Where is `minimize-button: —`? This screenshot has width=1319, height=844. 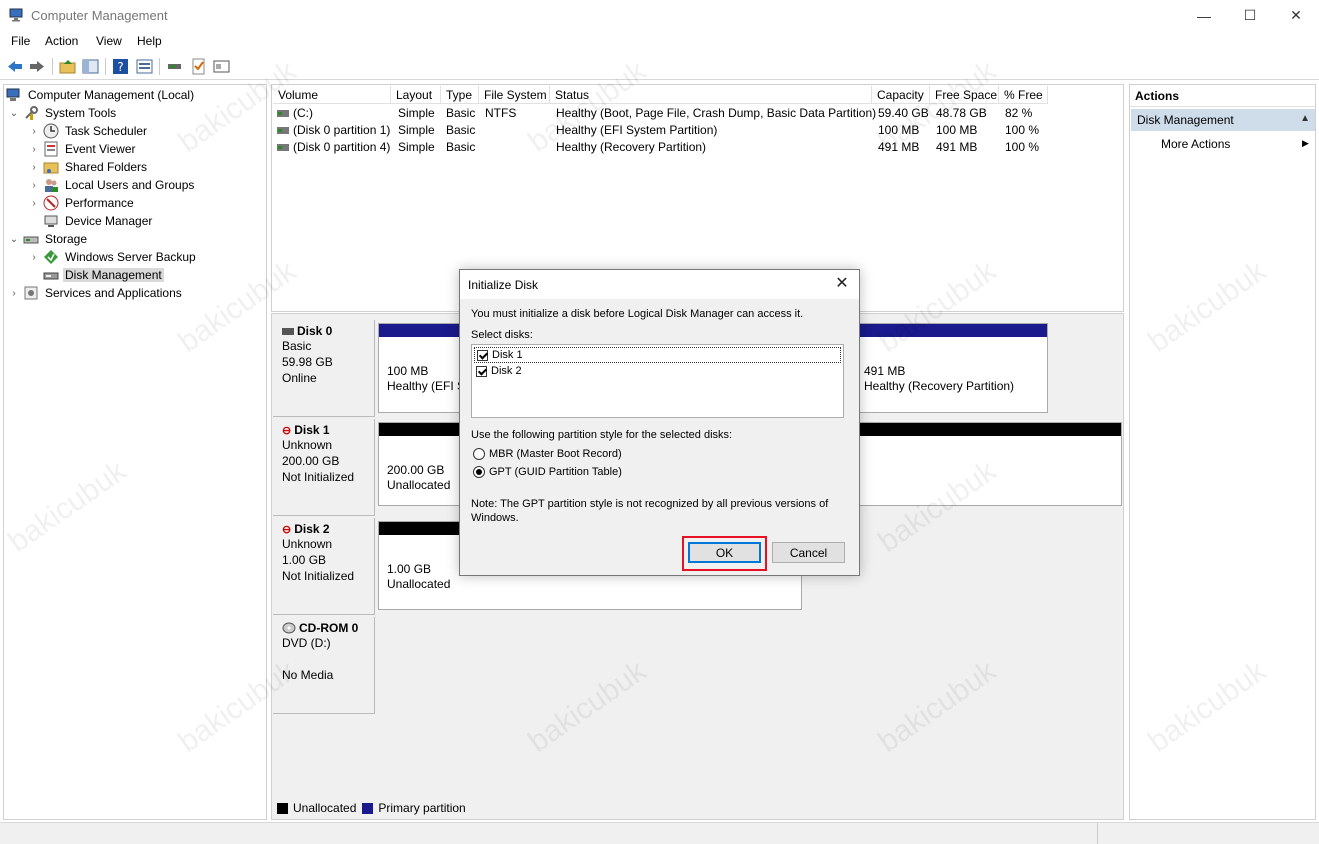
minimize-button: — is located at coordinates (1204, 15).